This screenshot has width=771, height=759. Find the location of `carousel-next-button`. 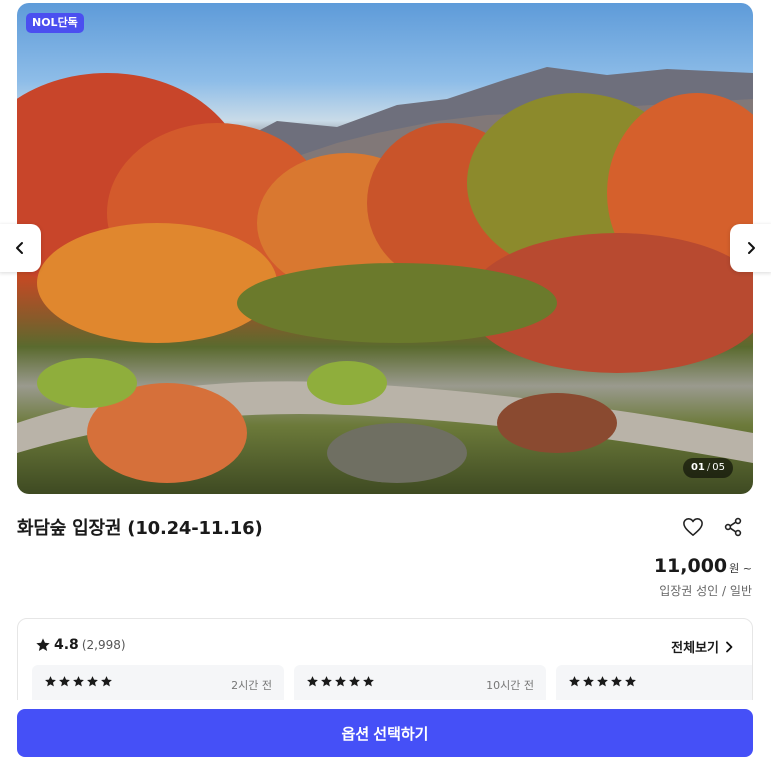

carousel-next-button is located at coordinates (750, 248).